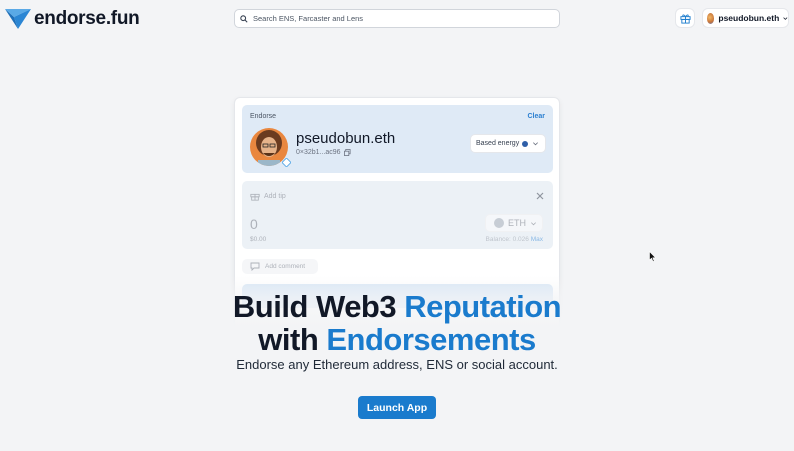 The height and width of the screenshot is (451, 794). What do you see at coordinates (537, 239) in the screenshot?
I see `max-button: Max` at bounding box center [537, 239].